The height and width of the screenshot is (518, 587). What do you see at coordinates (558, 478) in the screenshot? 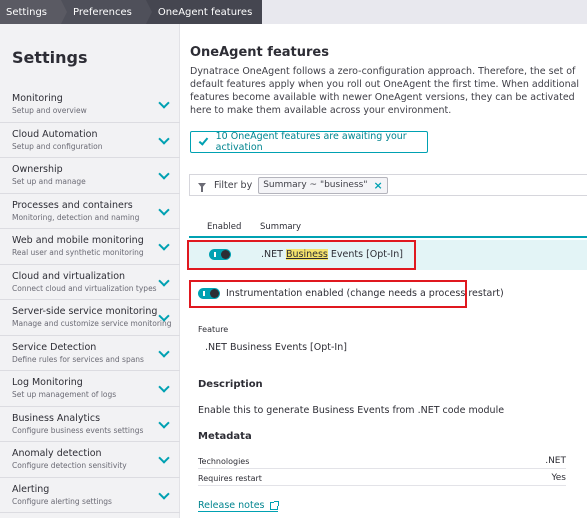
I see `metadata-value: Yes` at bounding box center [558, 478].